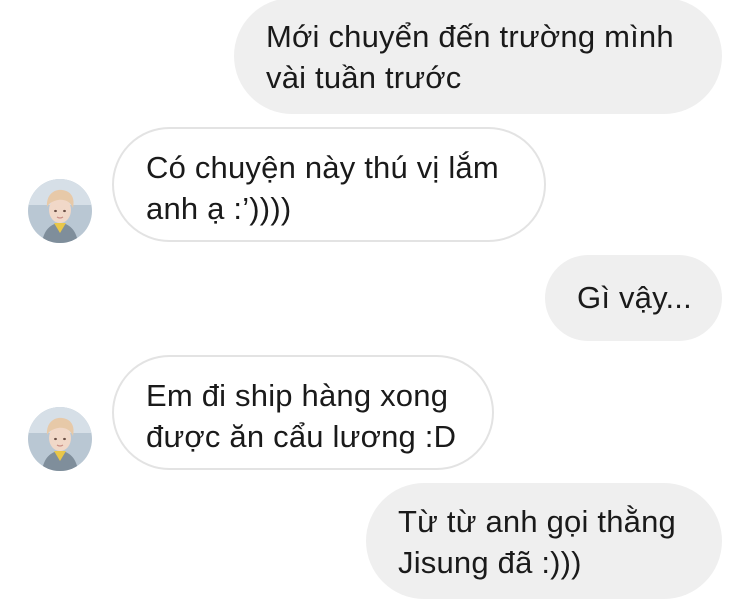 The image size is (750, 608). Describe the element at coordinates (301, 436) in the screenshot. I see `message-text-line: được ăn cẩu lương :D` at that location.